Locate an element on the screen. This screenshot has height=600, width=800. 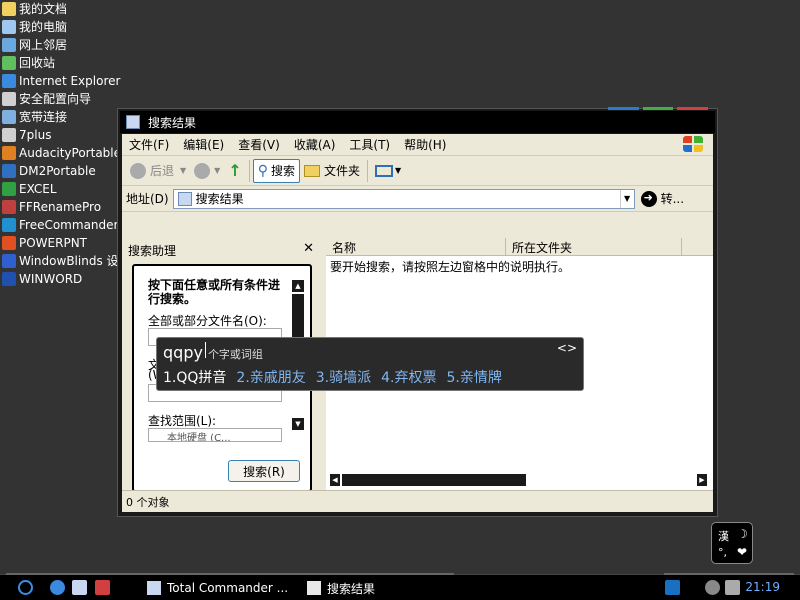
task-search-results: 搜索结果 is located at coordinates (341, 588).